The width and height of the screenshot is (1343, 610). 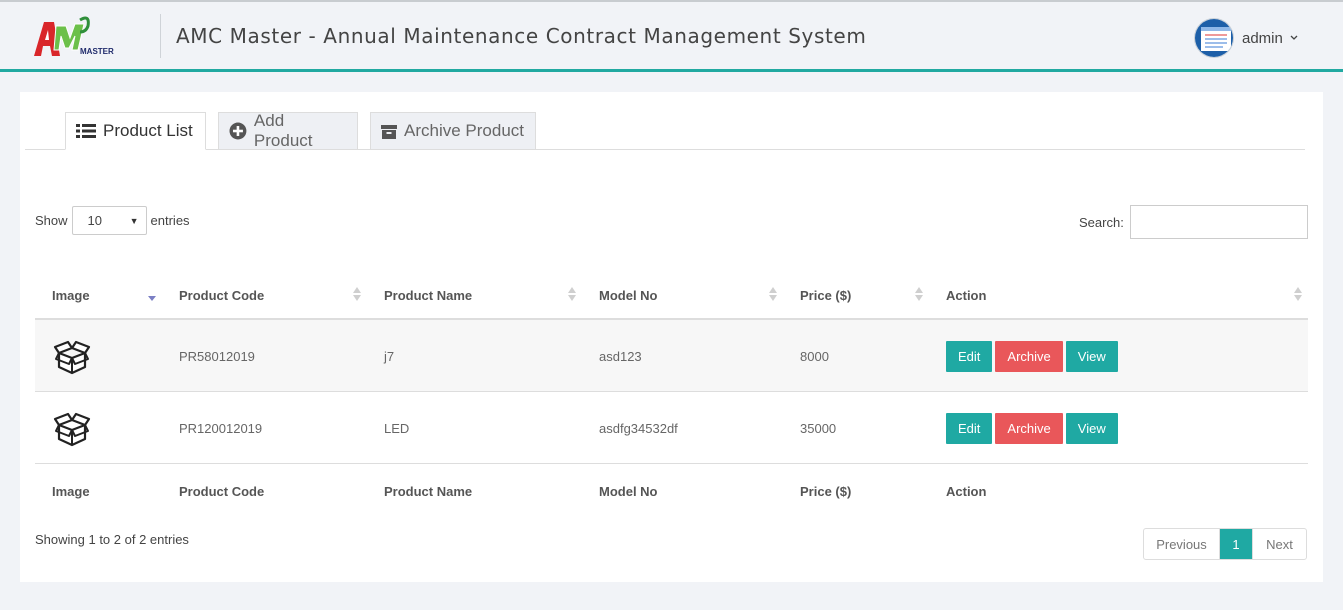 What do you see at coordinates (1294, 37) in the screenshot?
I see `chevron-down-icon` at bounding box center [1294, 37].